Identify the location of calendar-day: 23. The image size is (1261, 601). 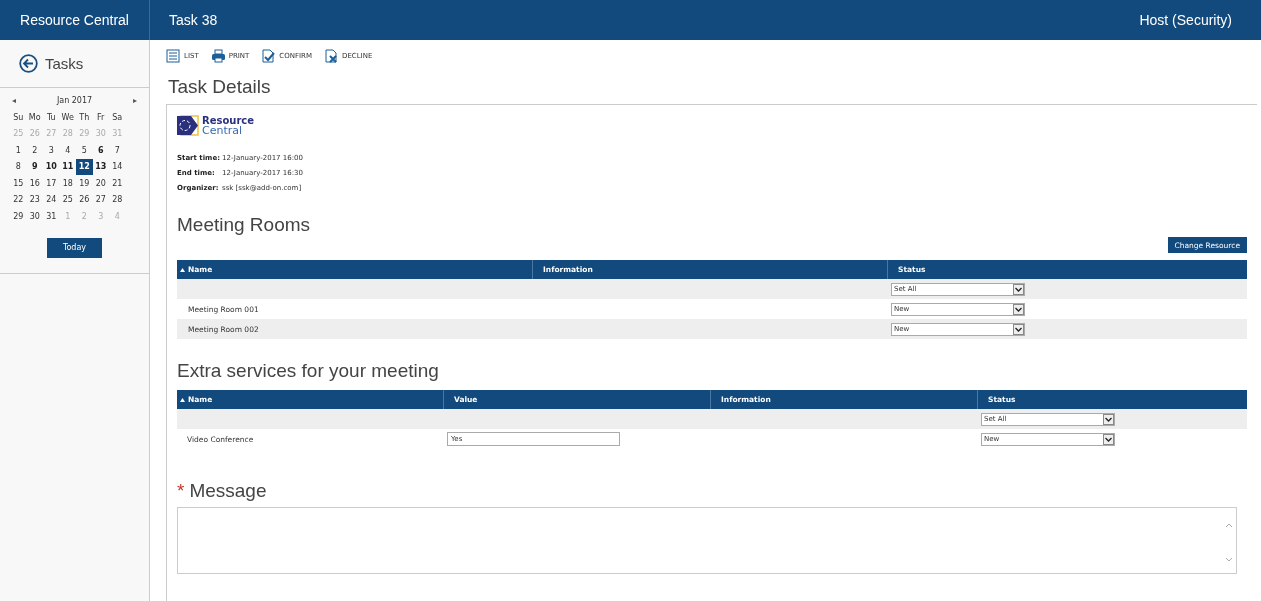
(34, 199).